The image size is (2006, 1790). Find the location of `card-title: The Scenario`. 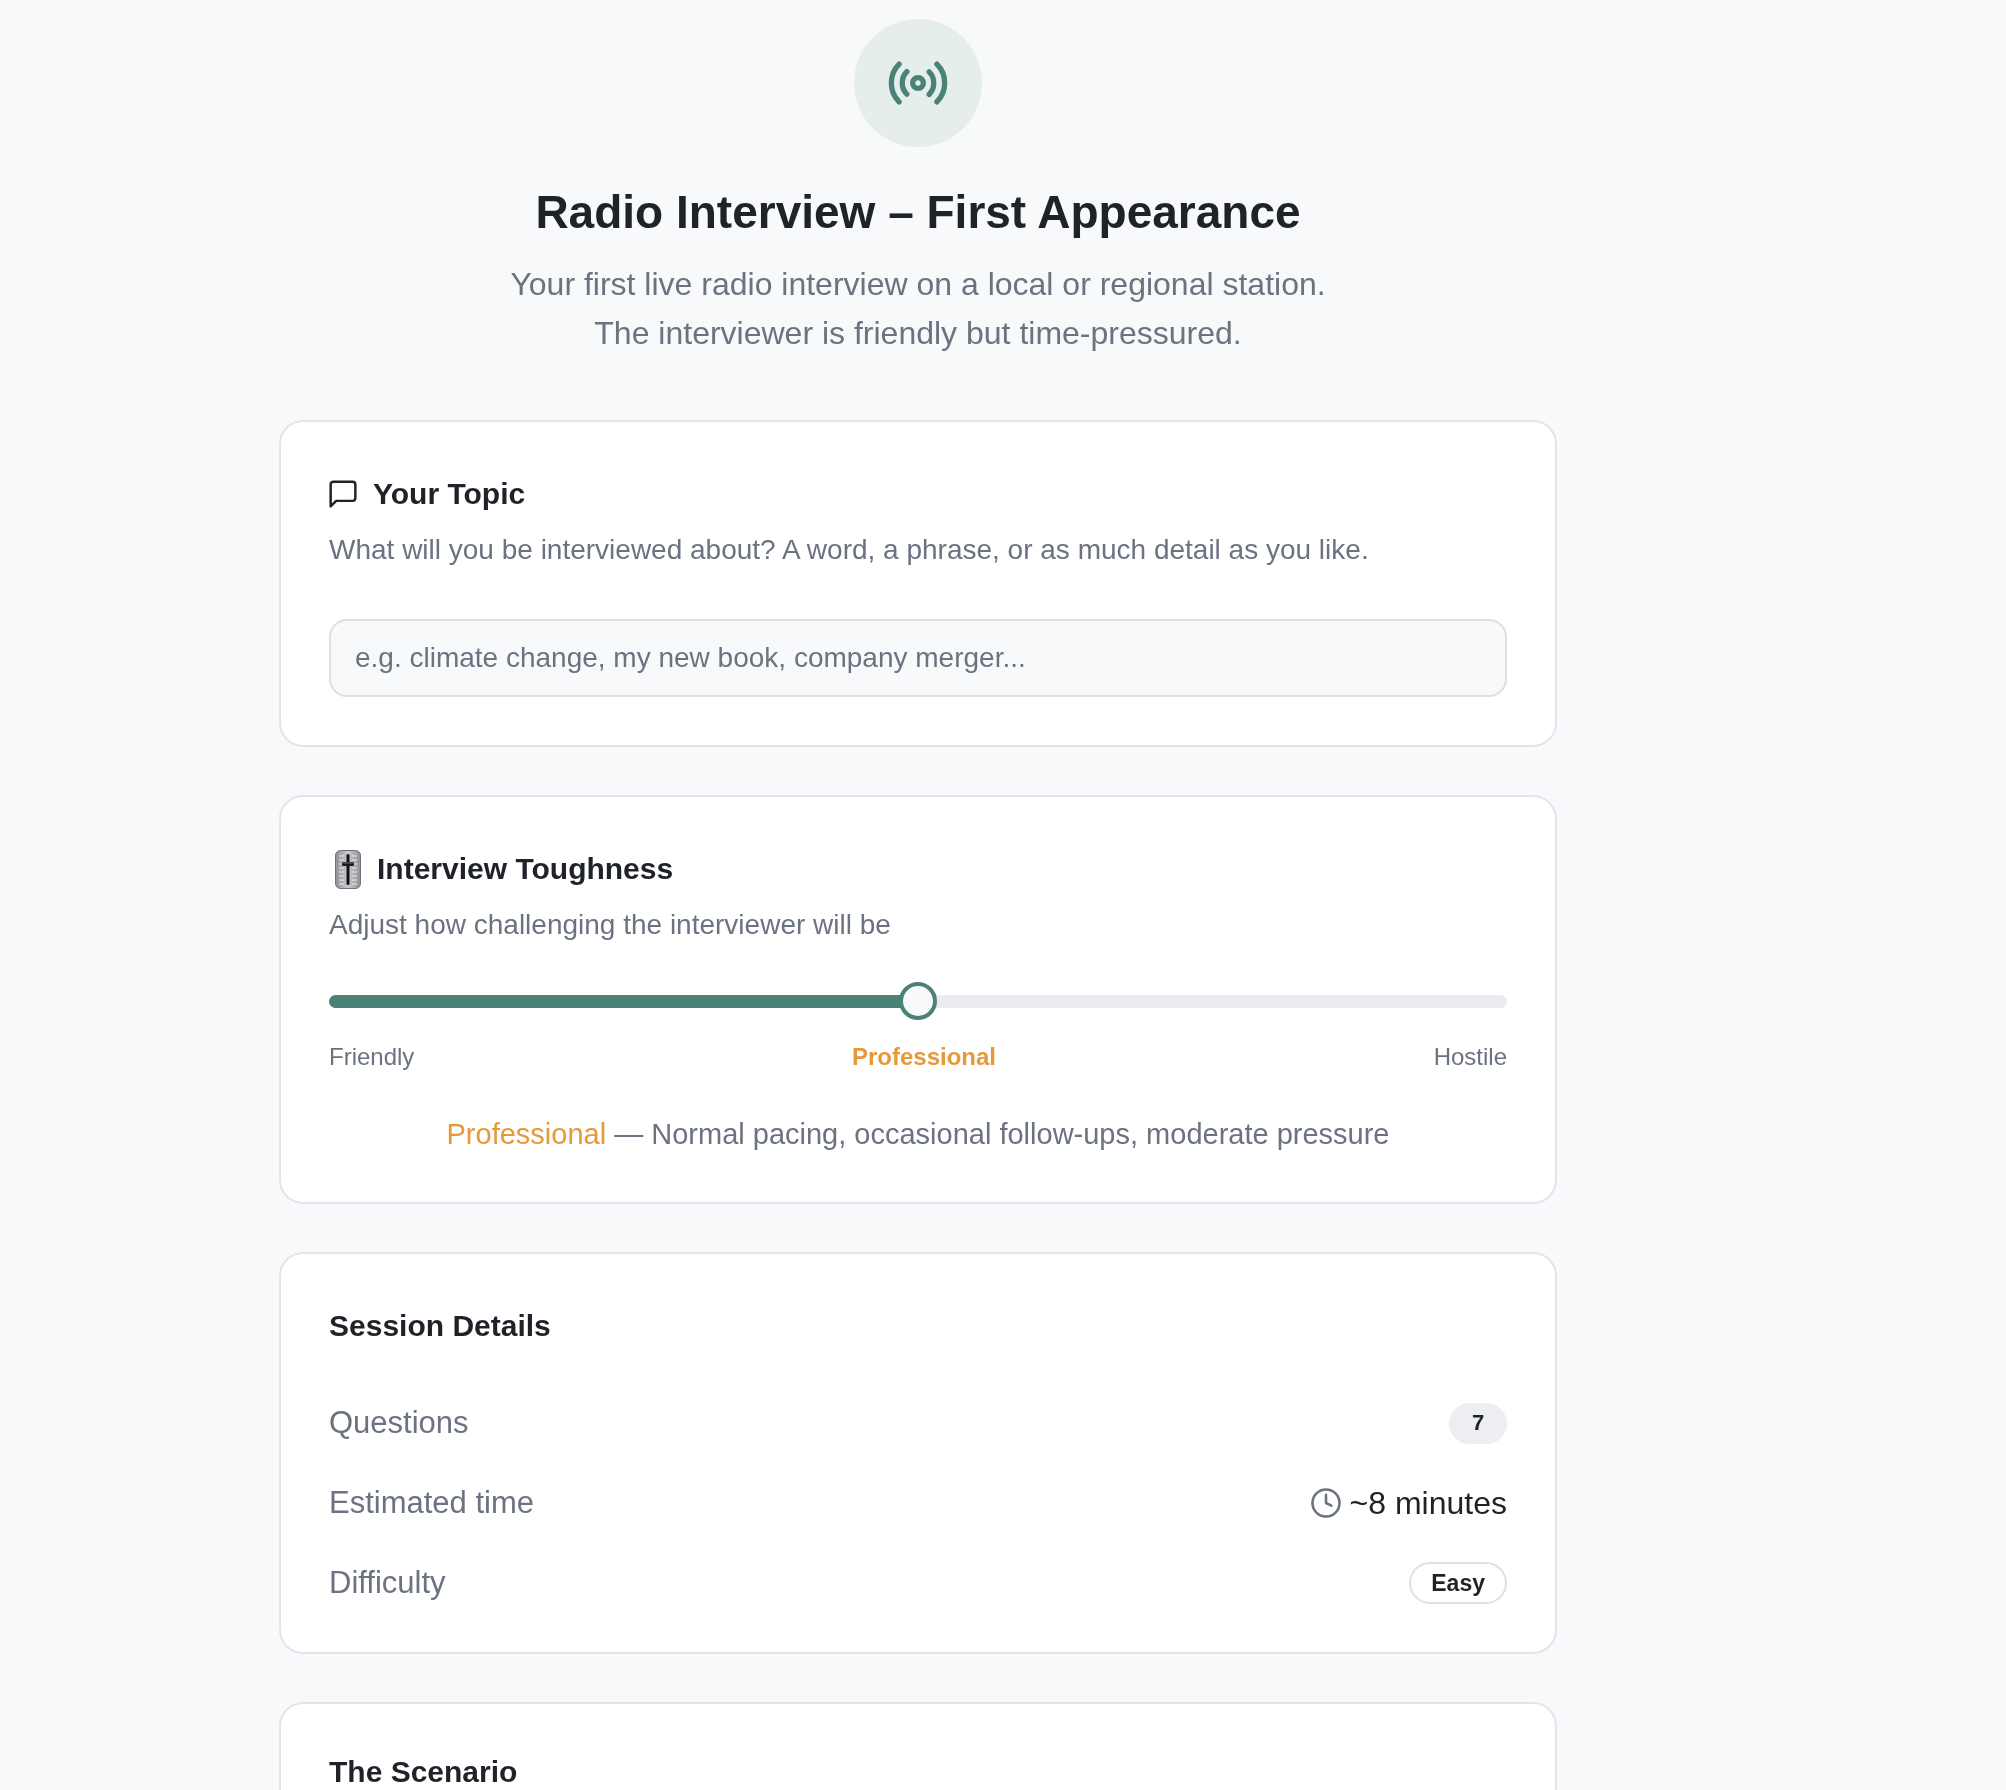

card-title: The Scenario is located at coordinates (423, 1772).